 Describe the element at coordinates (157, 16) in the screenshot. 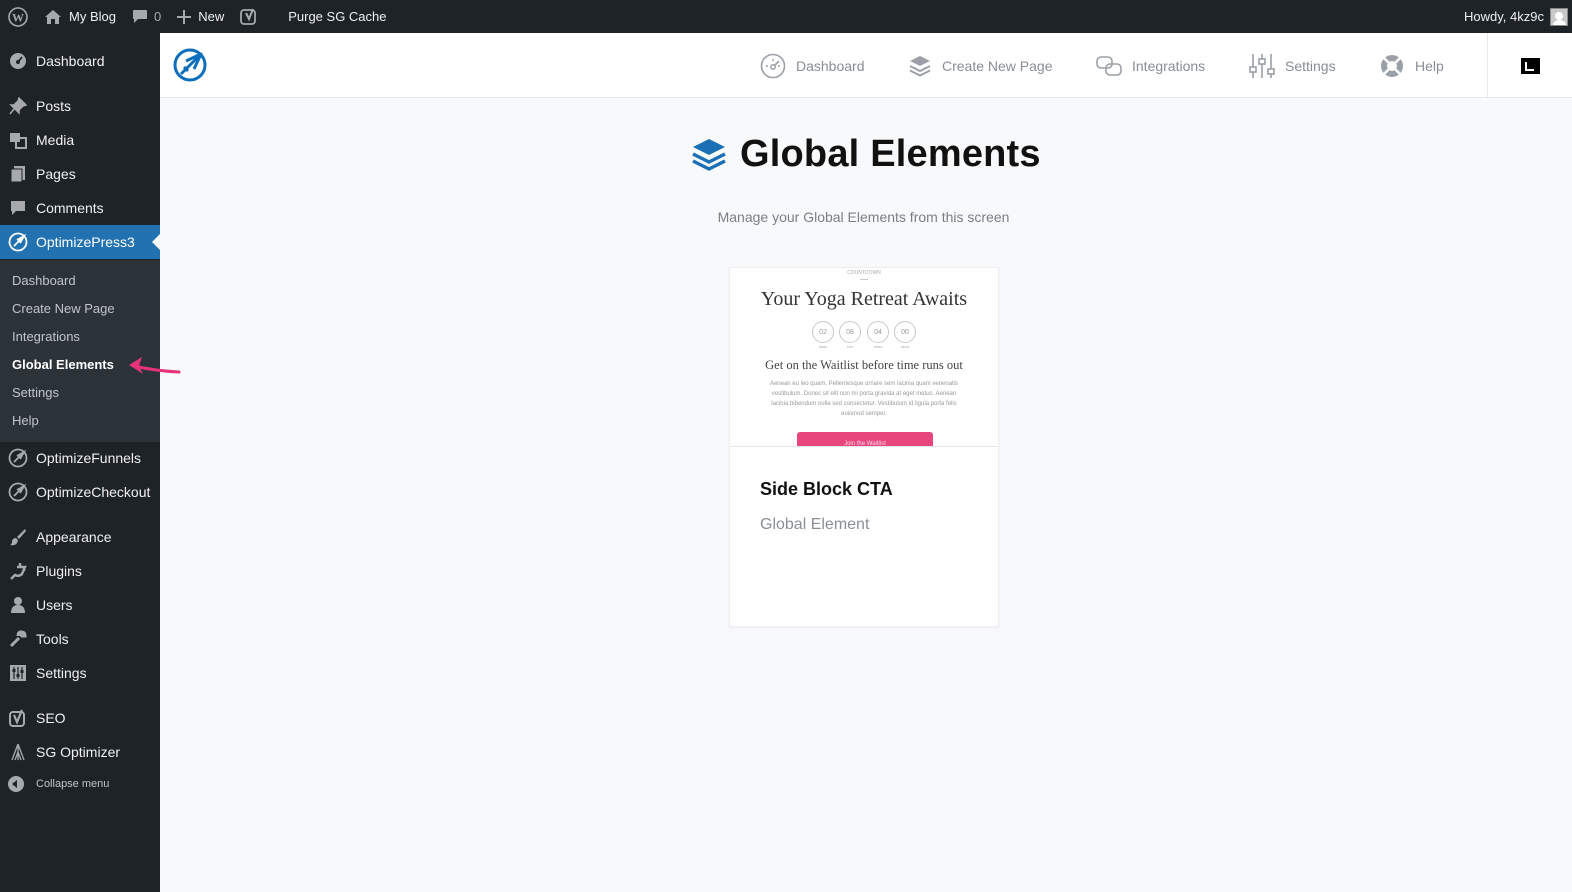

I see `comments-count: 0` at that location.